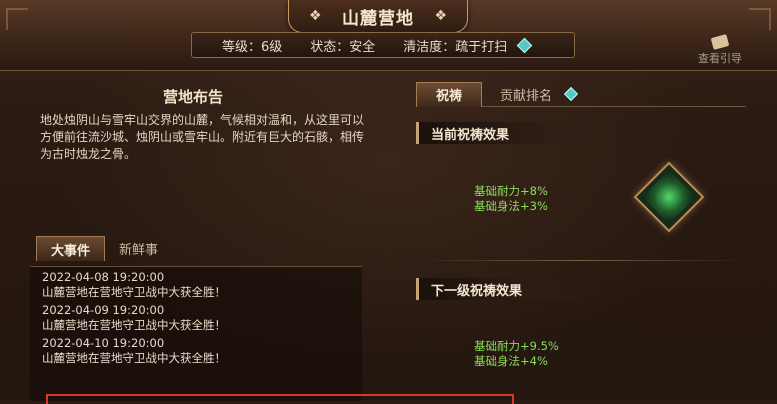 The height and width of the screenshot is (404, 777). What do you see at coordinates (720, 42) in the screenshot?
I see `book-icon` at bounding box center [720, 42].